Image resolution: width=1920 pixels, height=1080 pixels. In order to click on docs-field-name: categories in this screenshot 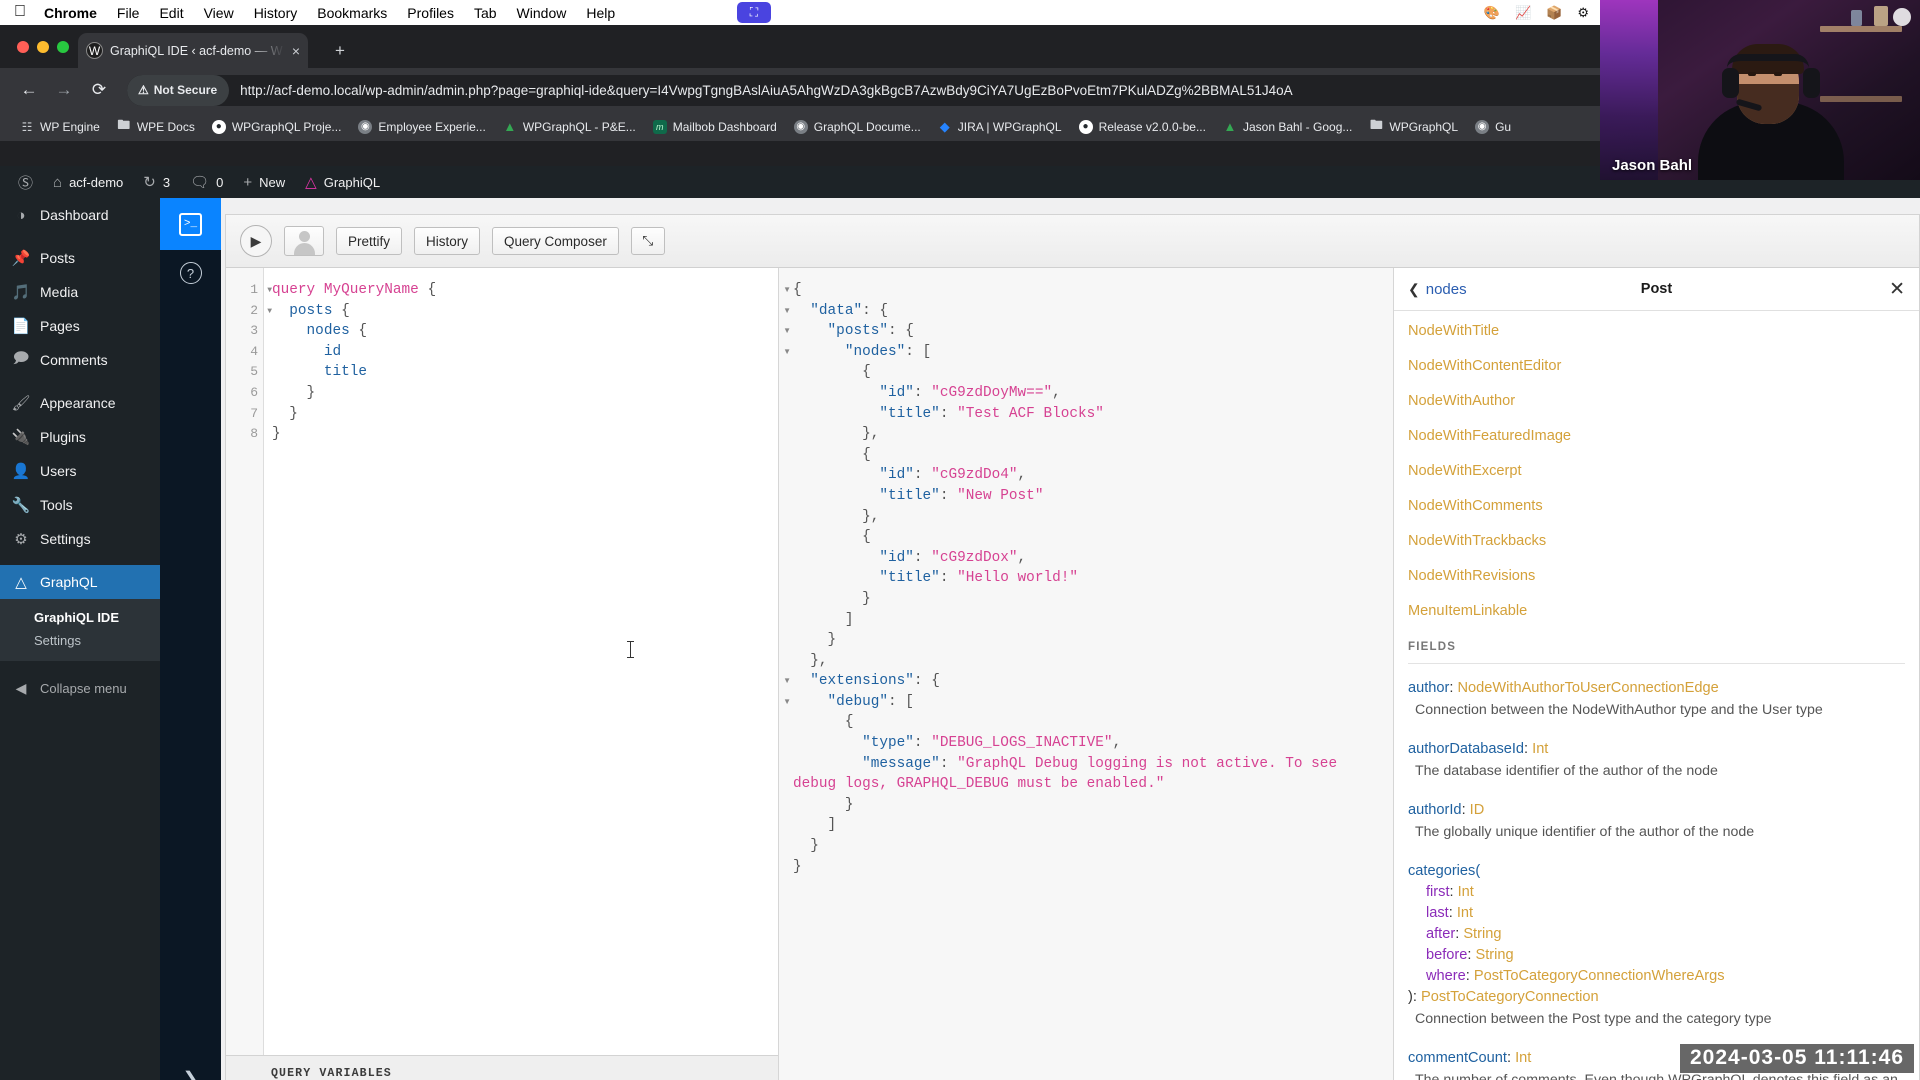, I will do `click(1441, 871)`.